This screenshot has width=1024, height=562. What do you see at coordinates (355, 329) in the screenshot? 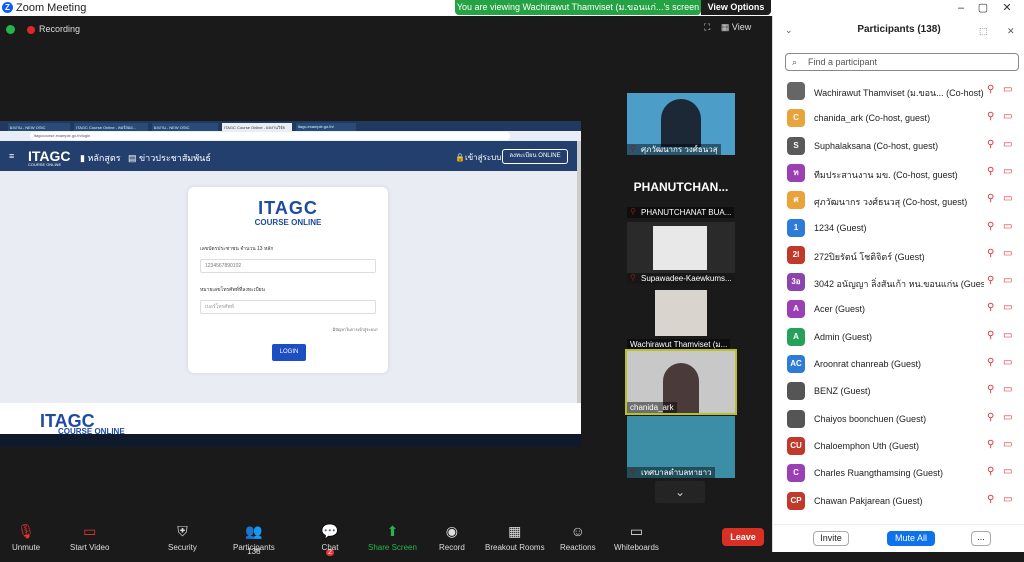
I see `forgot-link: มีปัญหาในการเข้าสู่ระบบ?` at bounding box center [355, 329].